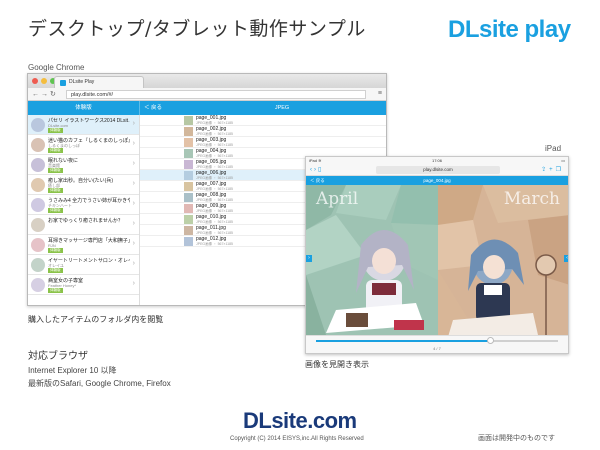  What do you see at coordinates (54, 94) in the screenshot?
I see `reload-icon: ↻` at bounding box center [54, 94].